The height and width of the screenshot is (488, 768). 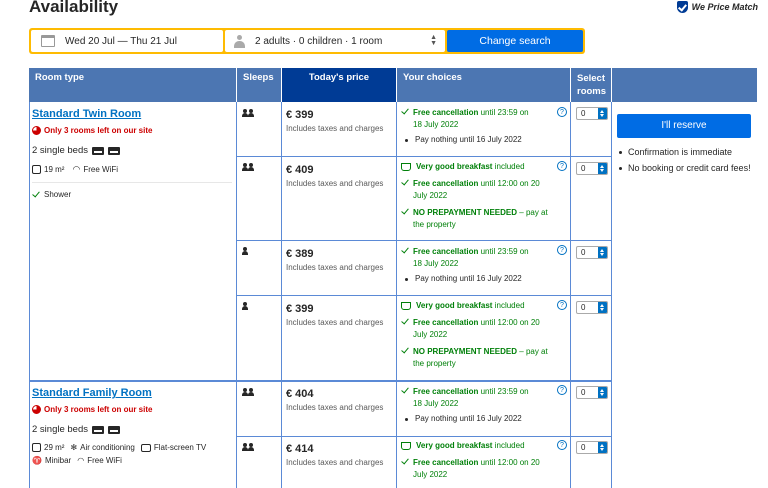 I want to click on price-amount: € 404, so click(x=300, y=394).